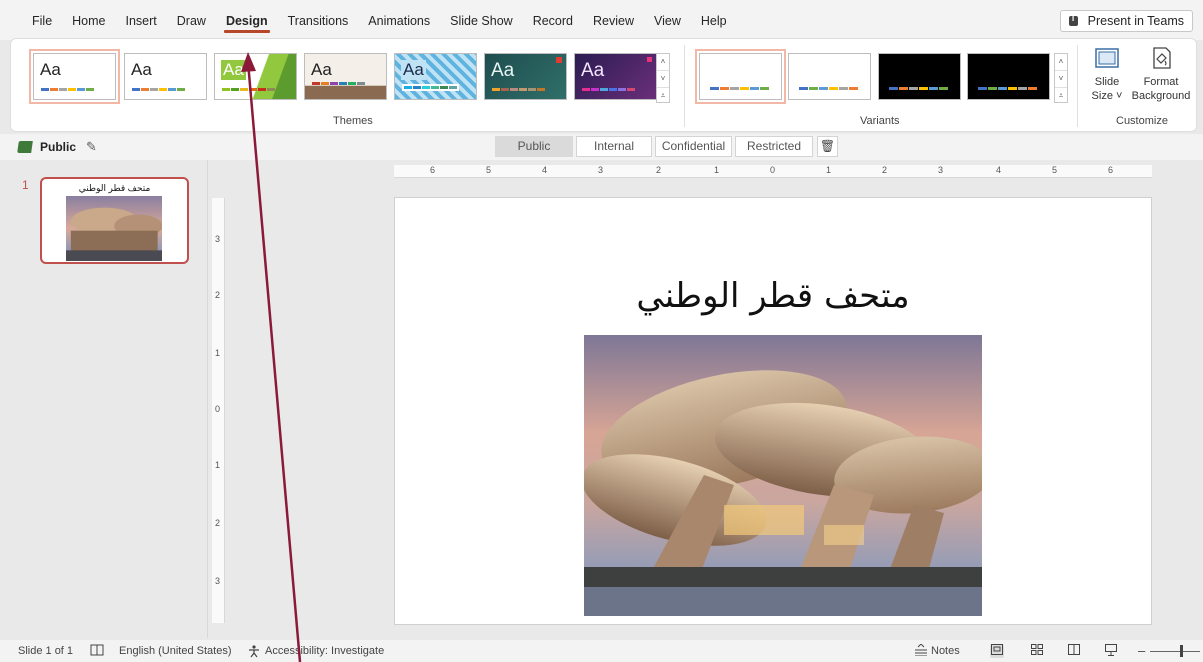 The width and height of the screenshot is (1203, 662). What do you see at coordinates (945, 651) in the screenshot?
I see `notes-button: Notes` at bounding box center [945, 651].